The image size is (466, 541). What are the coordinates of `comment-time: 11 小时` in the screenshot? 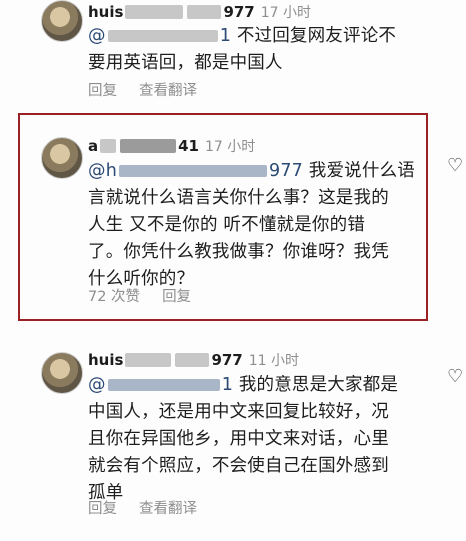 It's located at (274, 361).